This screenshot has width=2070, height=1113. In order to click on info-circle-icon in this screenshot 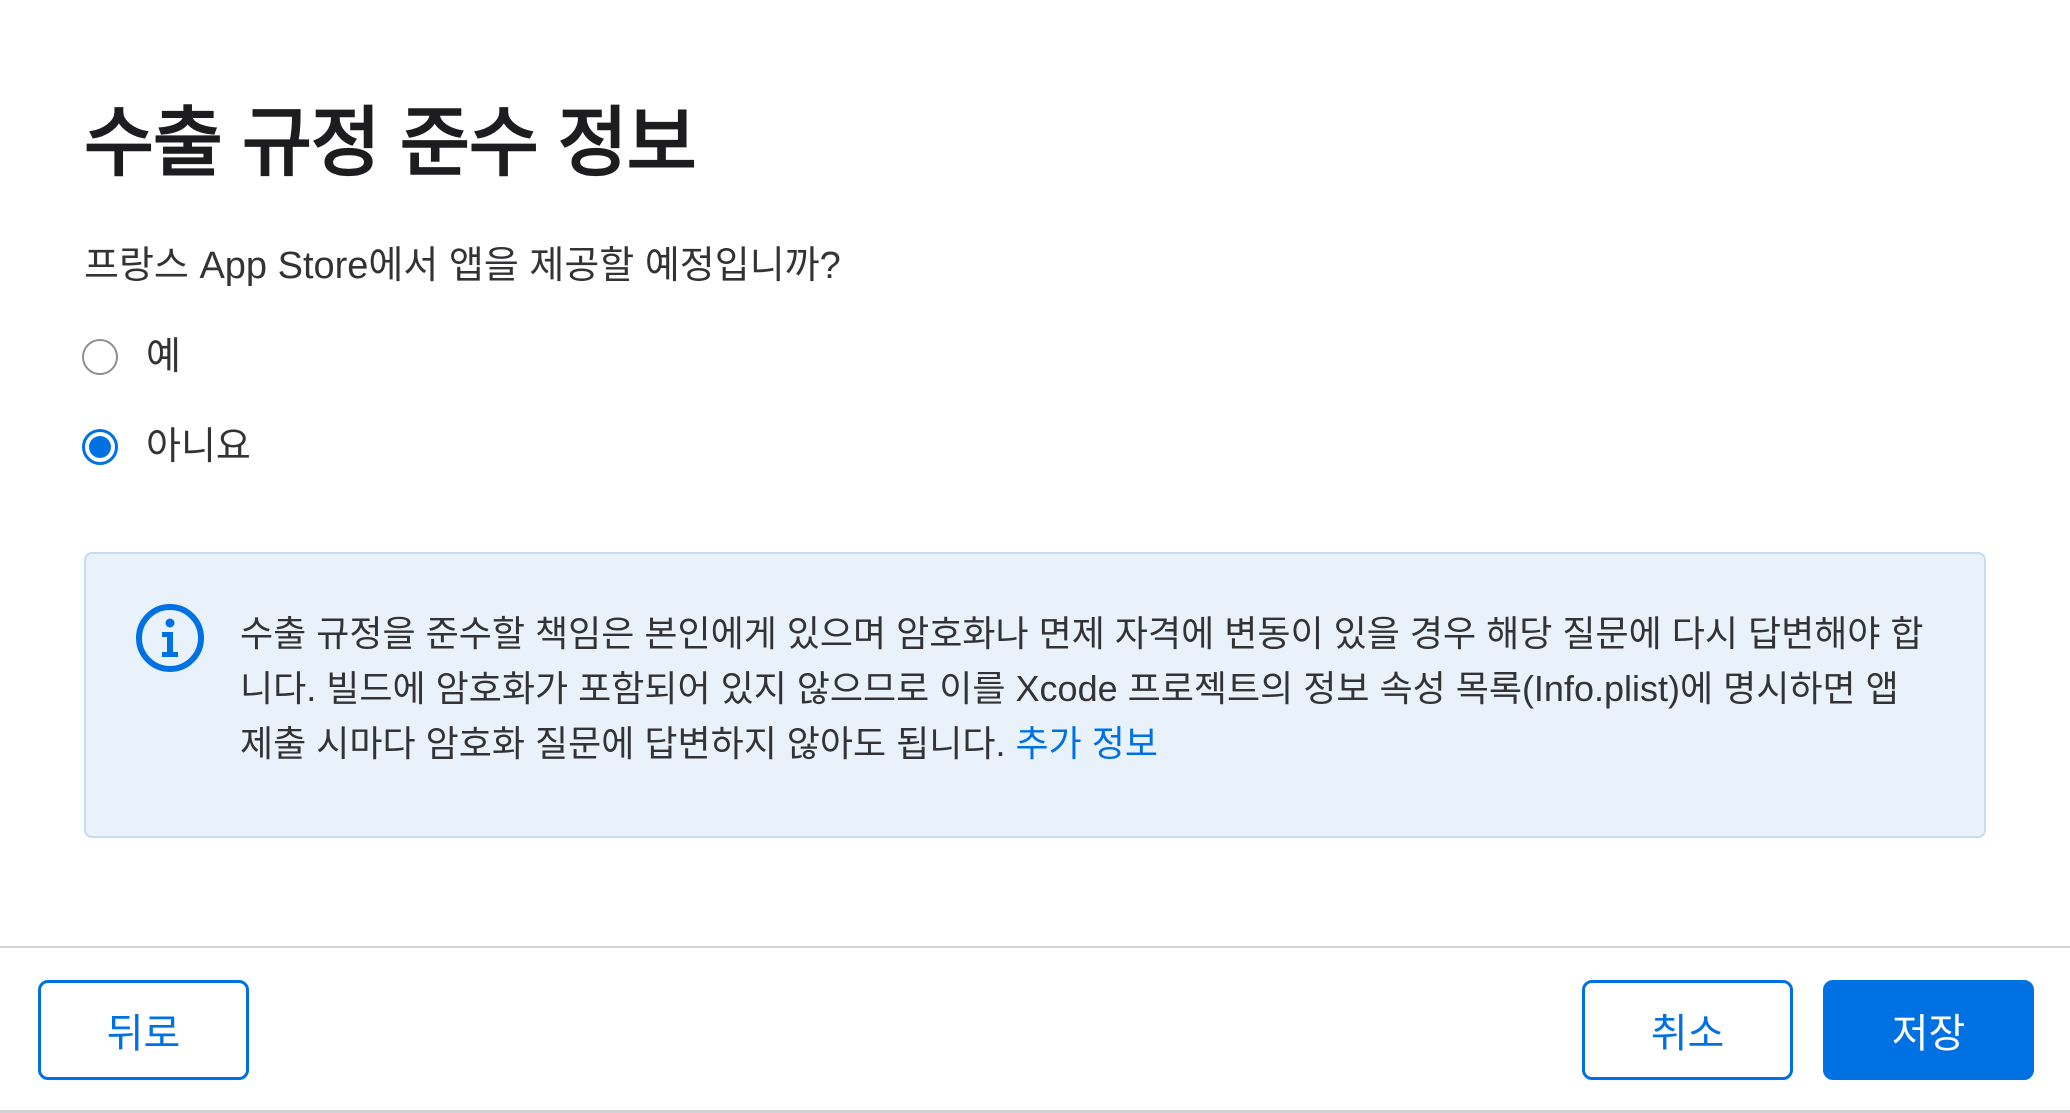, I will do `click(170, 638)`.